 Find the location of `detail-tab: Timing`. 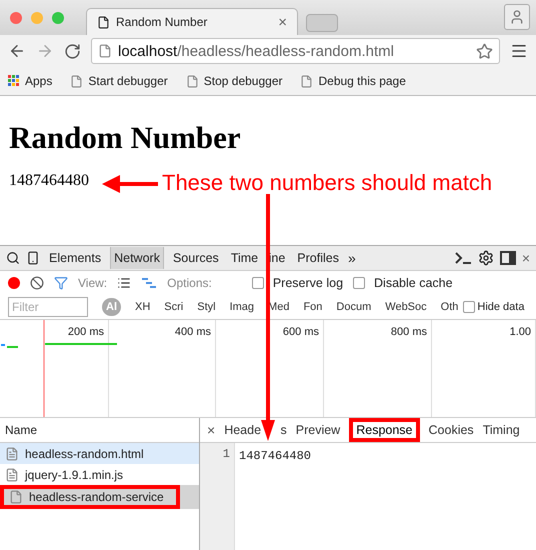

detail-tab: Timing is located at coordinates (501, 430).